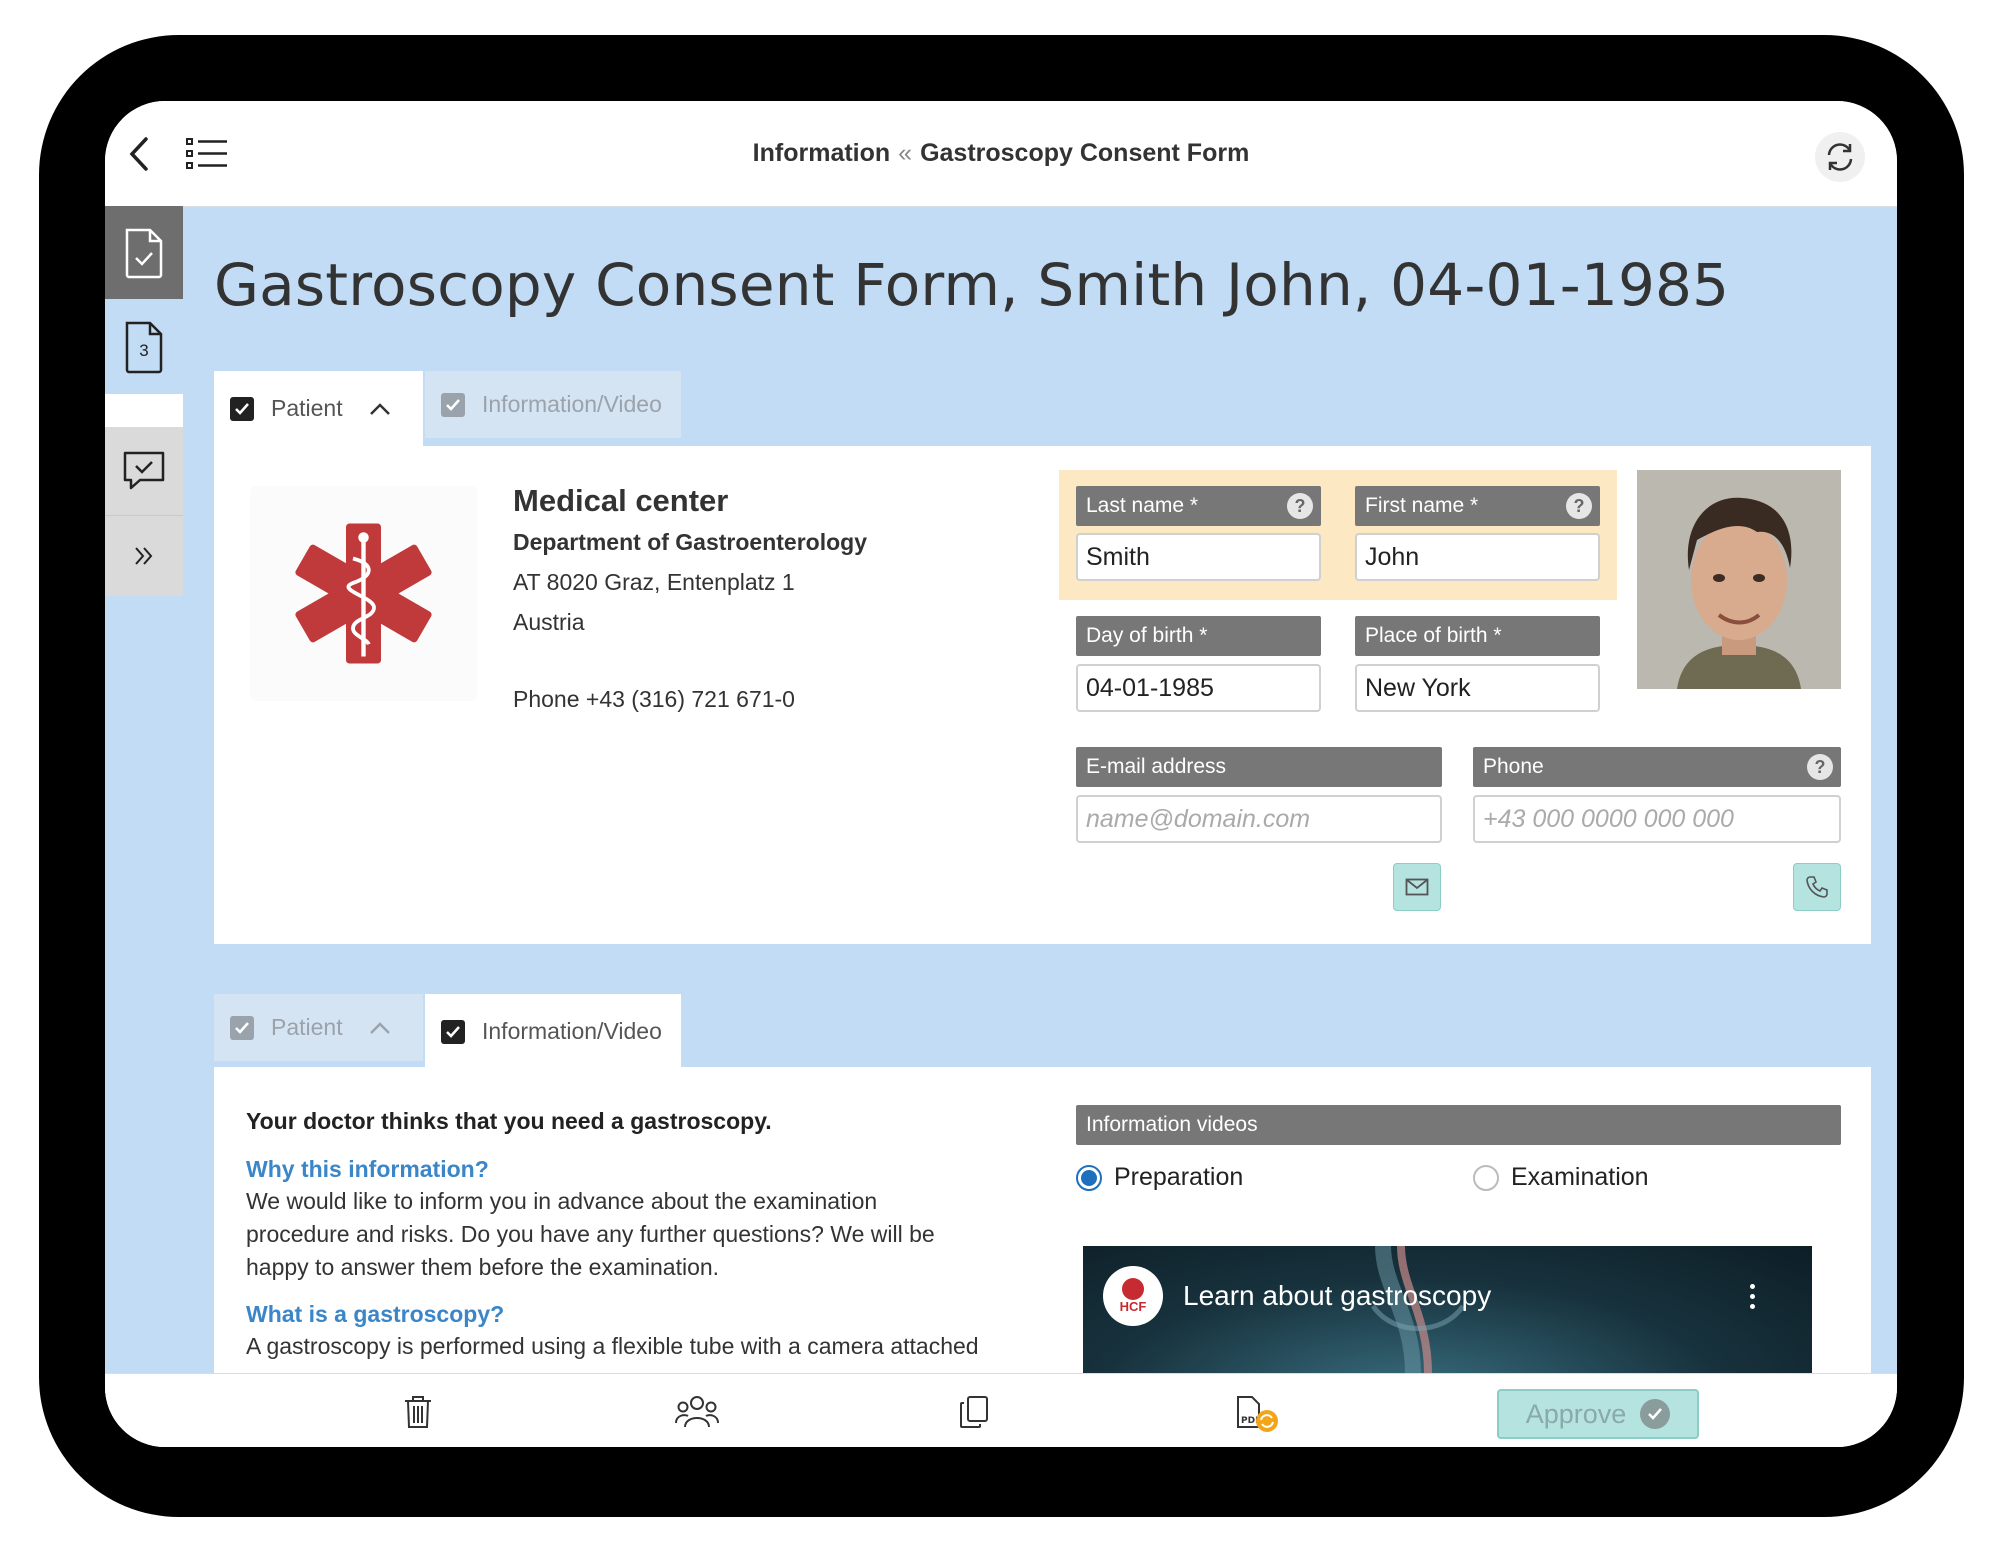 The image size is (1997, 1546). What do you see at coordinates (144, 350) in the screenshot?
I see `document-count-badge: 3` at bounding box center [144, 350].